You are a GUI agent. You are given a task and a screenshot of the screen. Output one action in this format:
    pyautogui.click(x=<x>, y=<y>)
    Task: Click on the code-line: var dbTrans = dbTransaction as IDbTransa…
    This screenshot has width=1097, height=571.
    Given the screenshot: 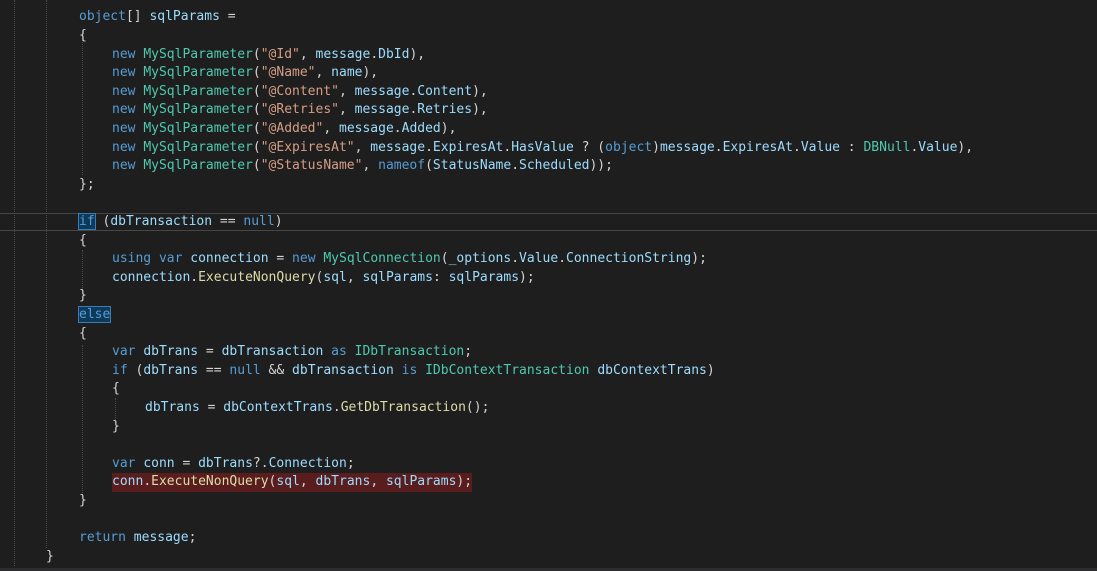 What is the action you would take?
    pyautogui.click(x=292, y=352)
    